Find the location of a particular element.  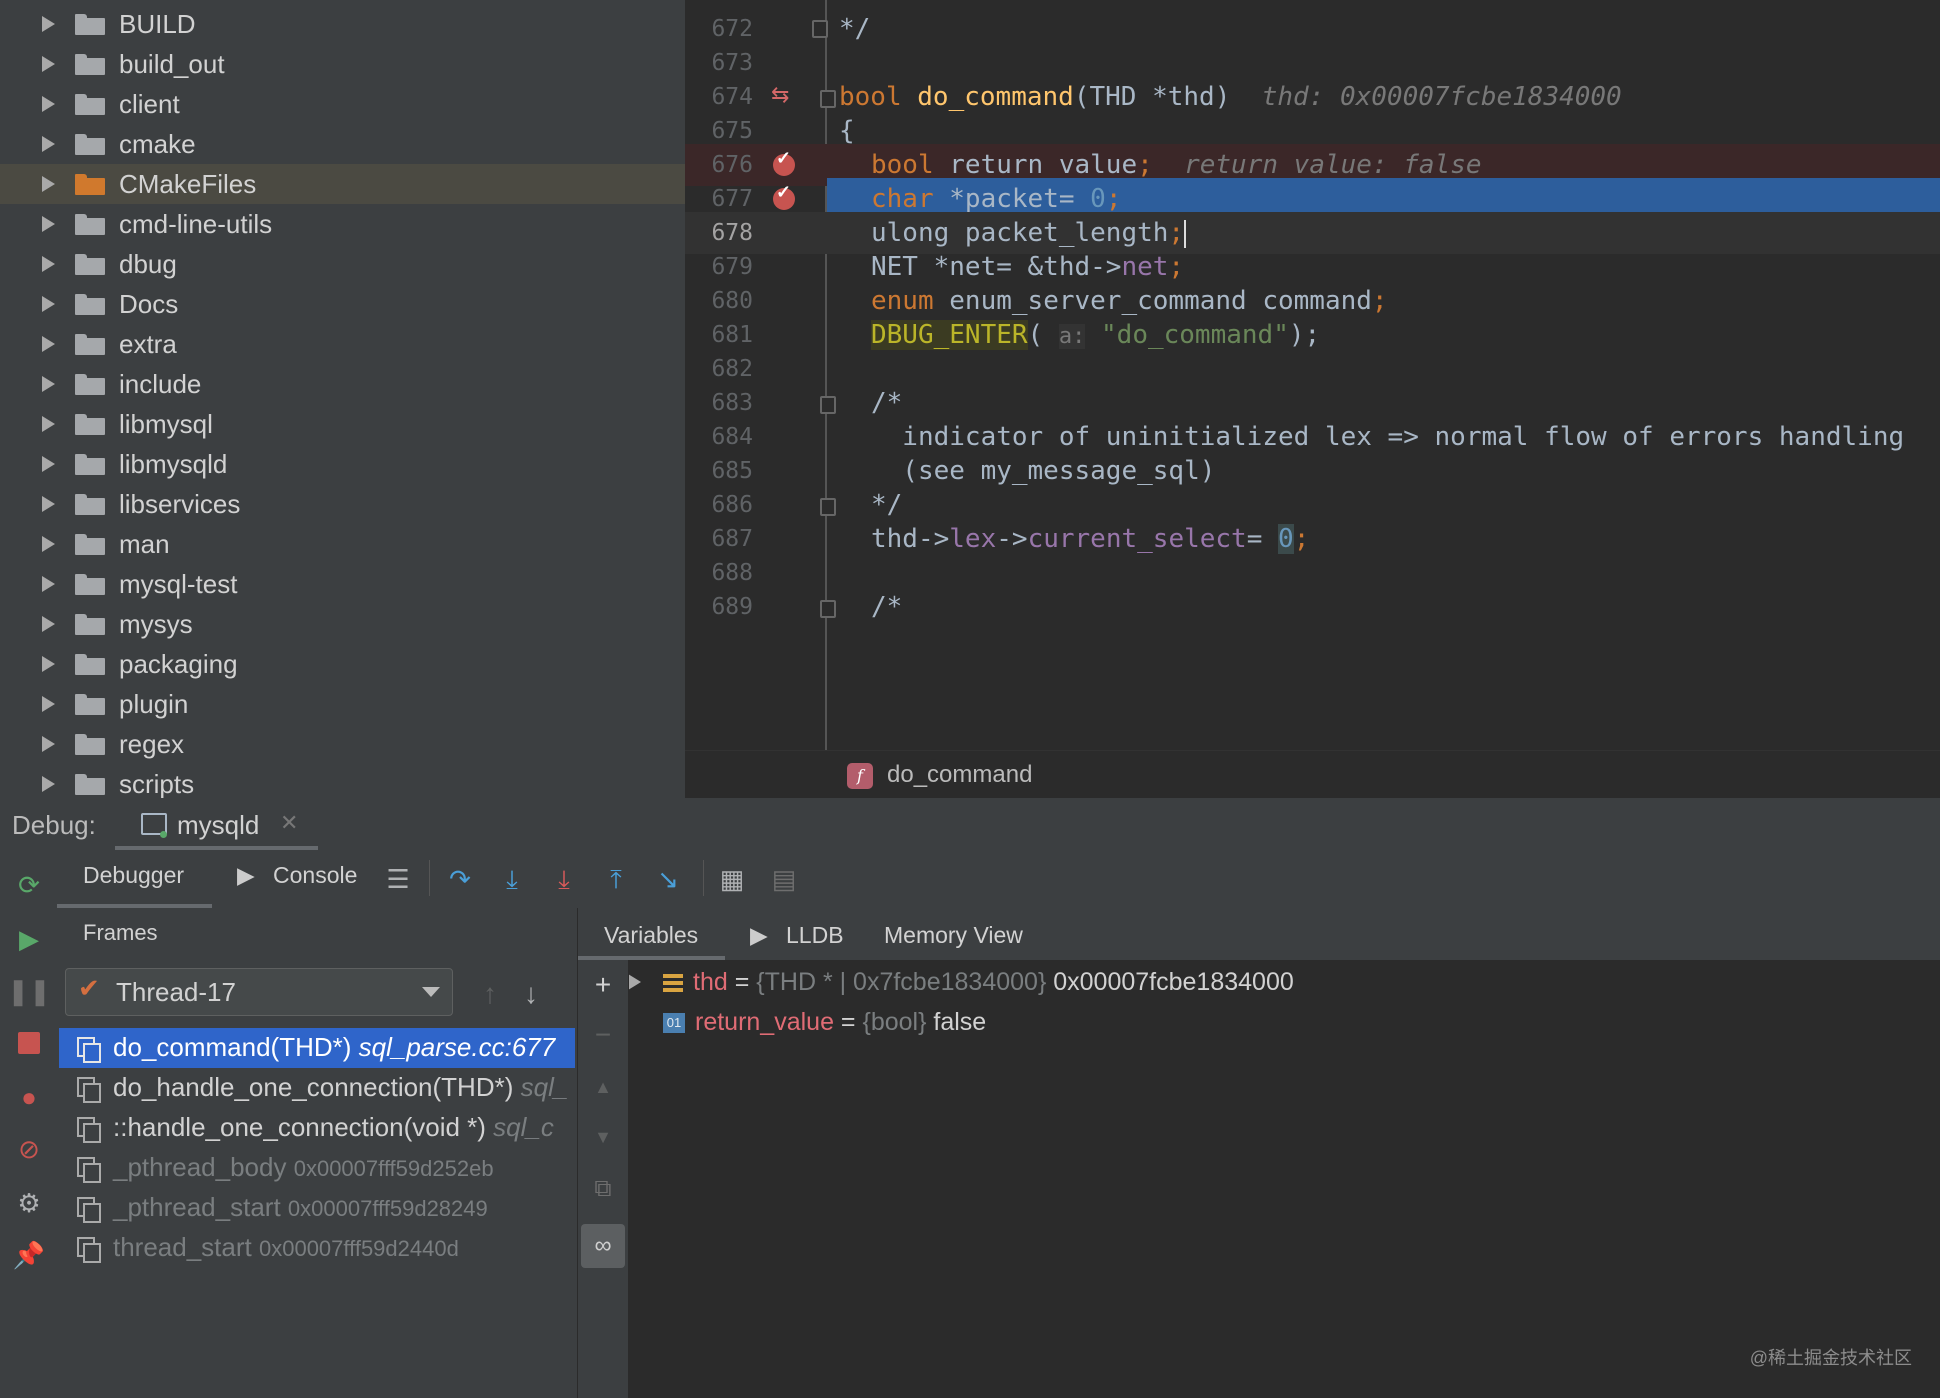

code-line: 689 /* is located at coordinates (1312, 607).